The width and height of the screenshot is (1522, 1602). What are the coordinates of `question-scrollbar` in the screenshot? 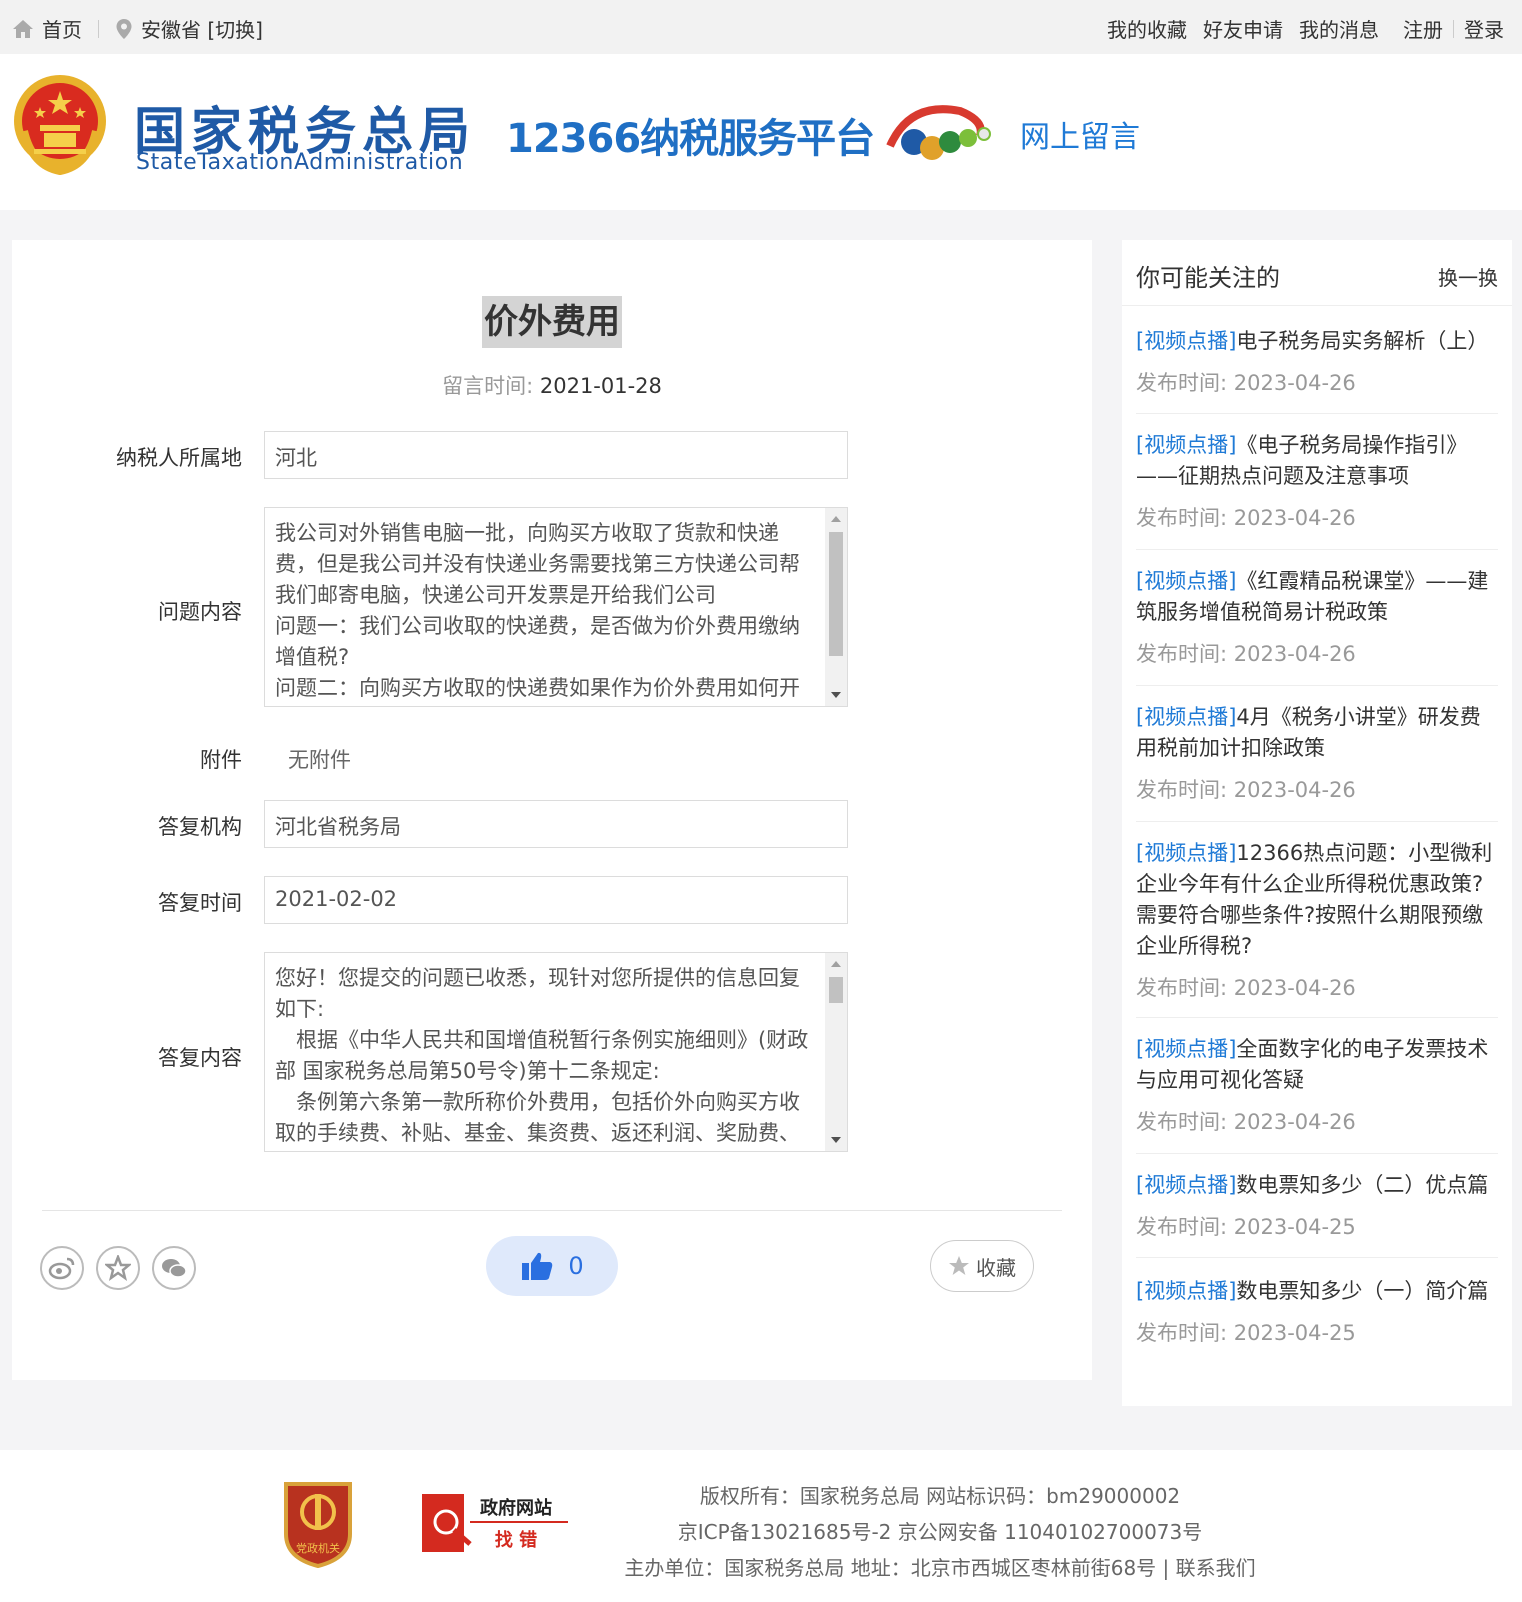 It's located at (836, 607).